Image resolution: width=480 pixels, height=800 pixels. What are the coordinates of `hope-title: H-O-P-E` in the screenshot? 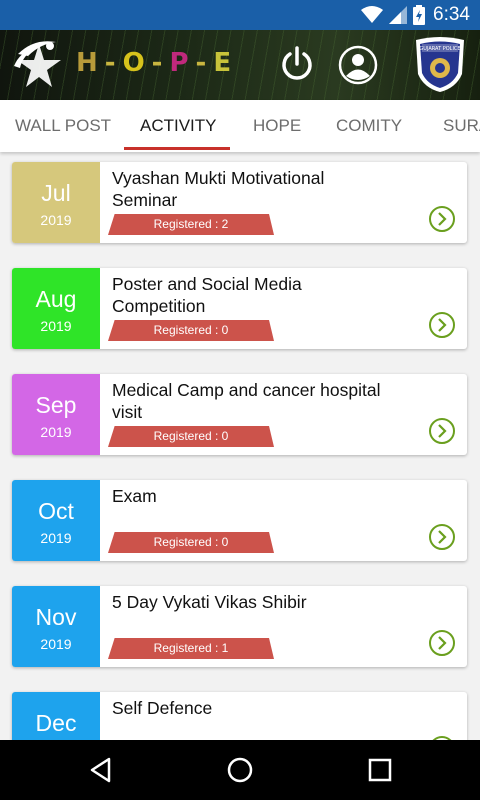 It's located at (157, 63).